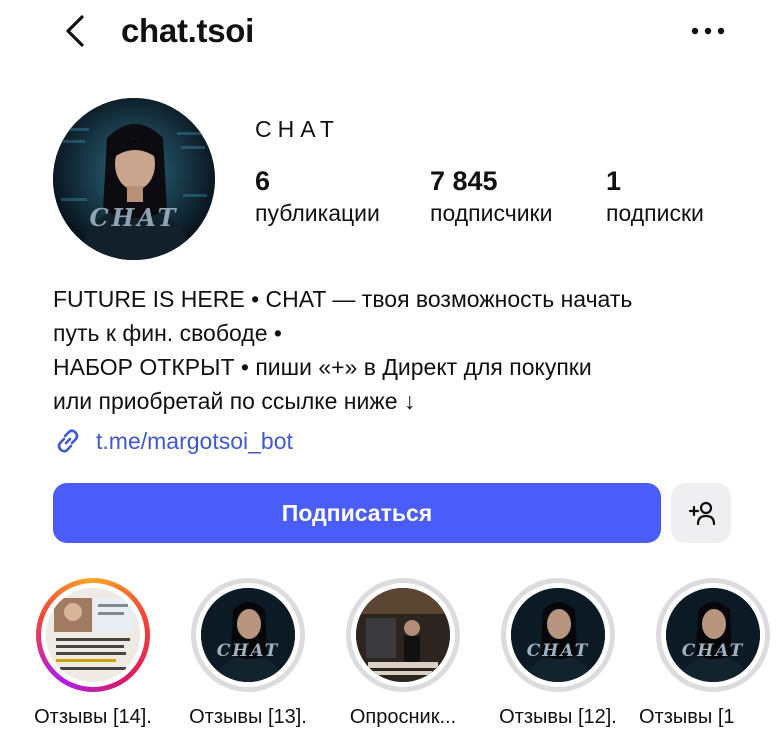 This screenshot has height=751, width=784. I want to click on profile-link: t.me/margotsoi_bot, so click(173, 441).